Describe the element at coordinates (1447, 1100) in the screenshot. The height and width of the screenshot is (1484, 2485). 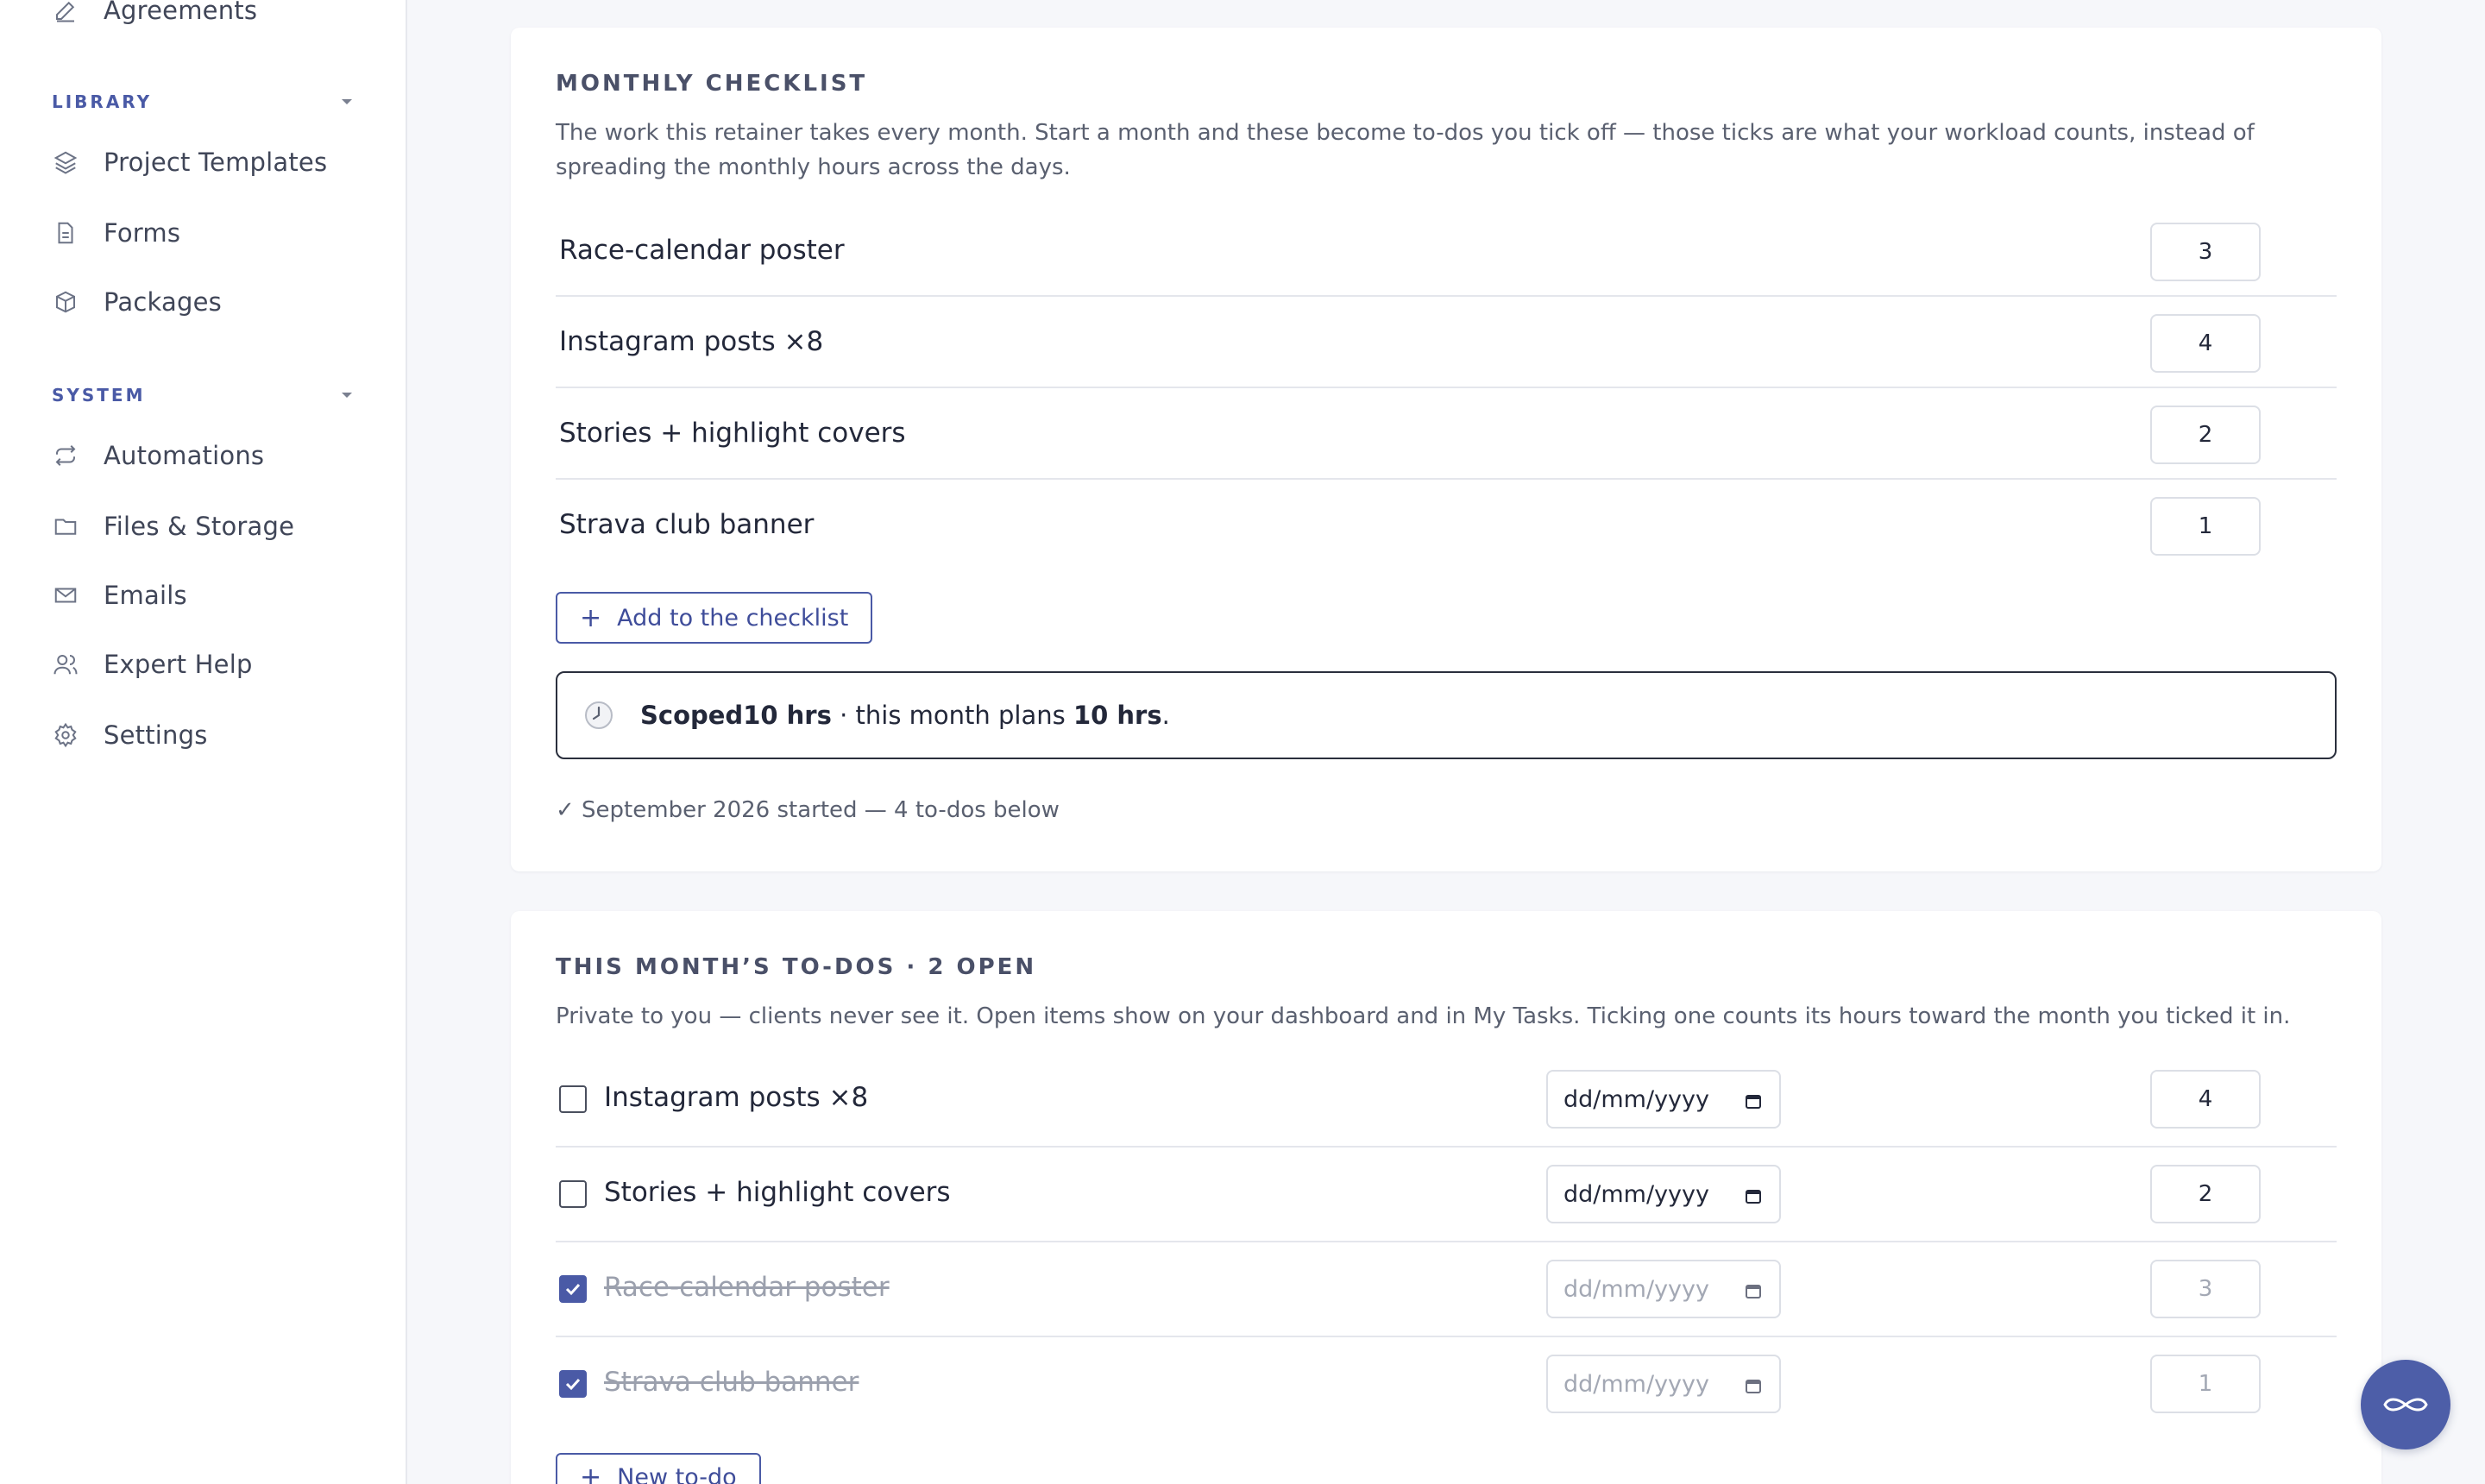
I see `todo-row: Instagram posts ×8 dd/mm/yyyy 4` at that location.